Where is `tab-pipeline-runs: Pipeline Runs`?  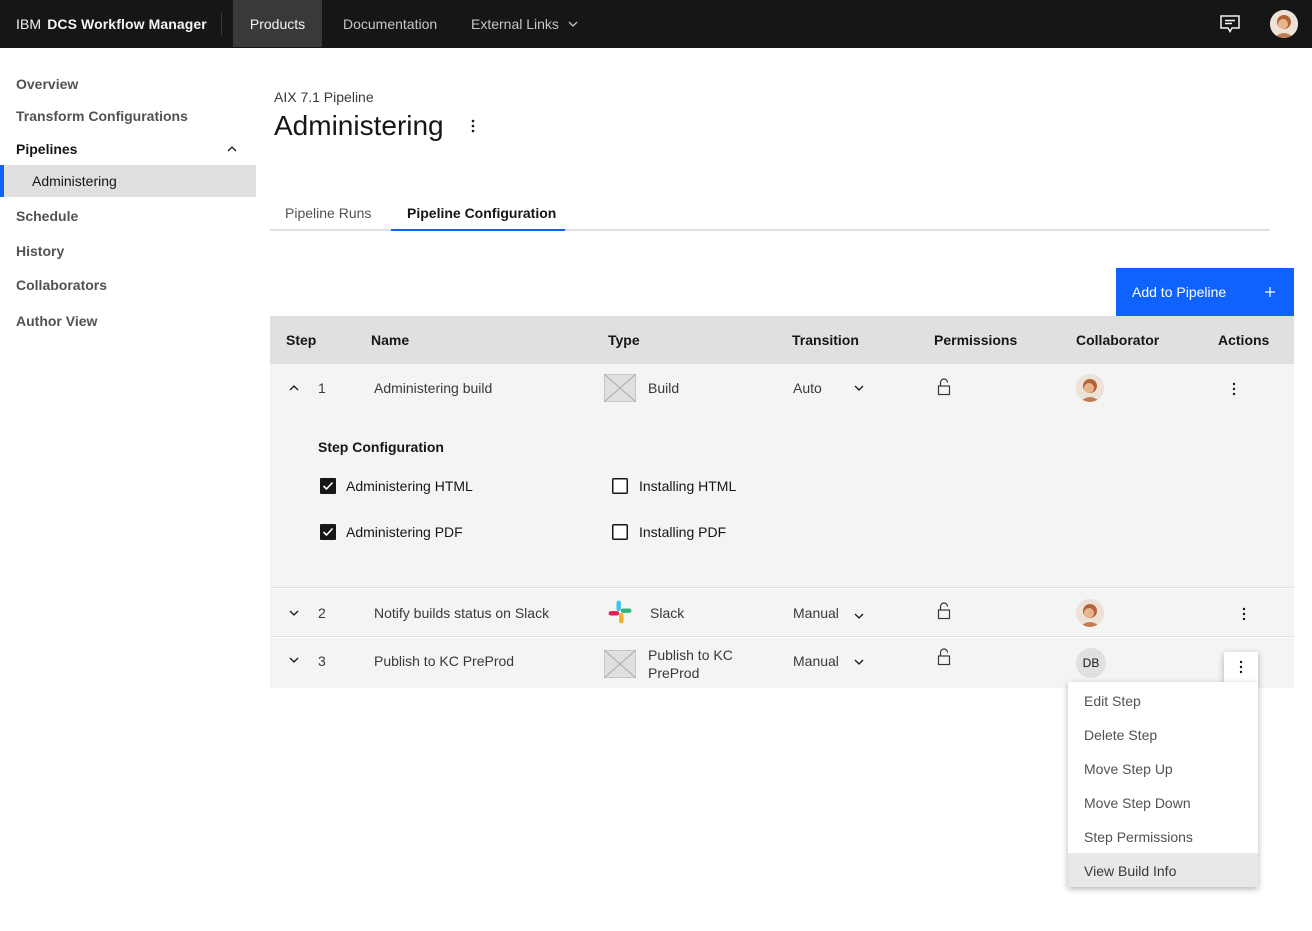
tab-pipeline-runs: Pipeline Runs is located at coordinates (328, 213).